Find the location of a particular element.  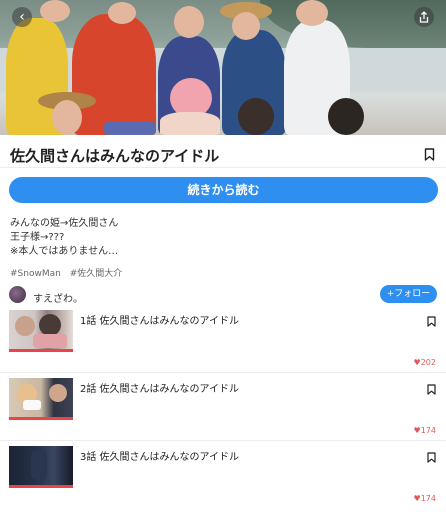

blue-object is located at coordinates (130, 128).